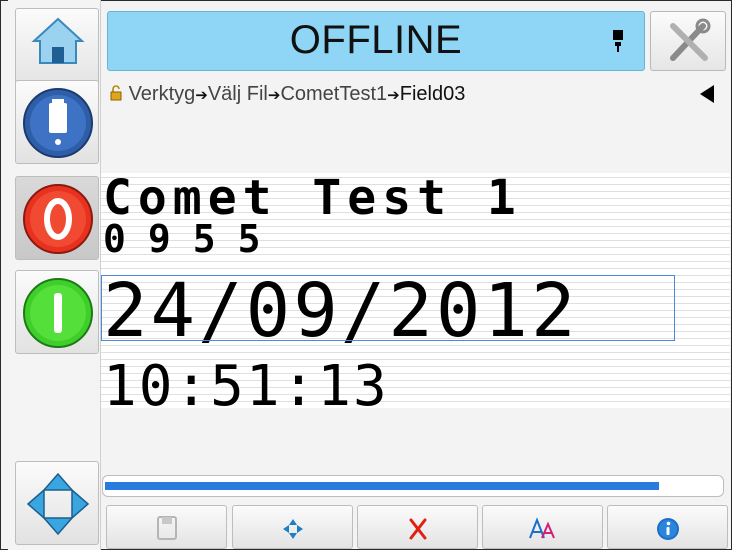 This screenshot has width=732, height=553. What do you see at coordinates (246, 387) in the screenshot?
I see `message-line-time: 10:51:13` at bounding box center [246, 387].